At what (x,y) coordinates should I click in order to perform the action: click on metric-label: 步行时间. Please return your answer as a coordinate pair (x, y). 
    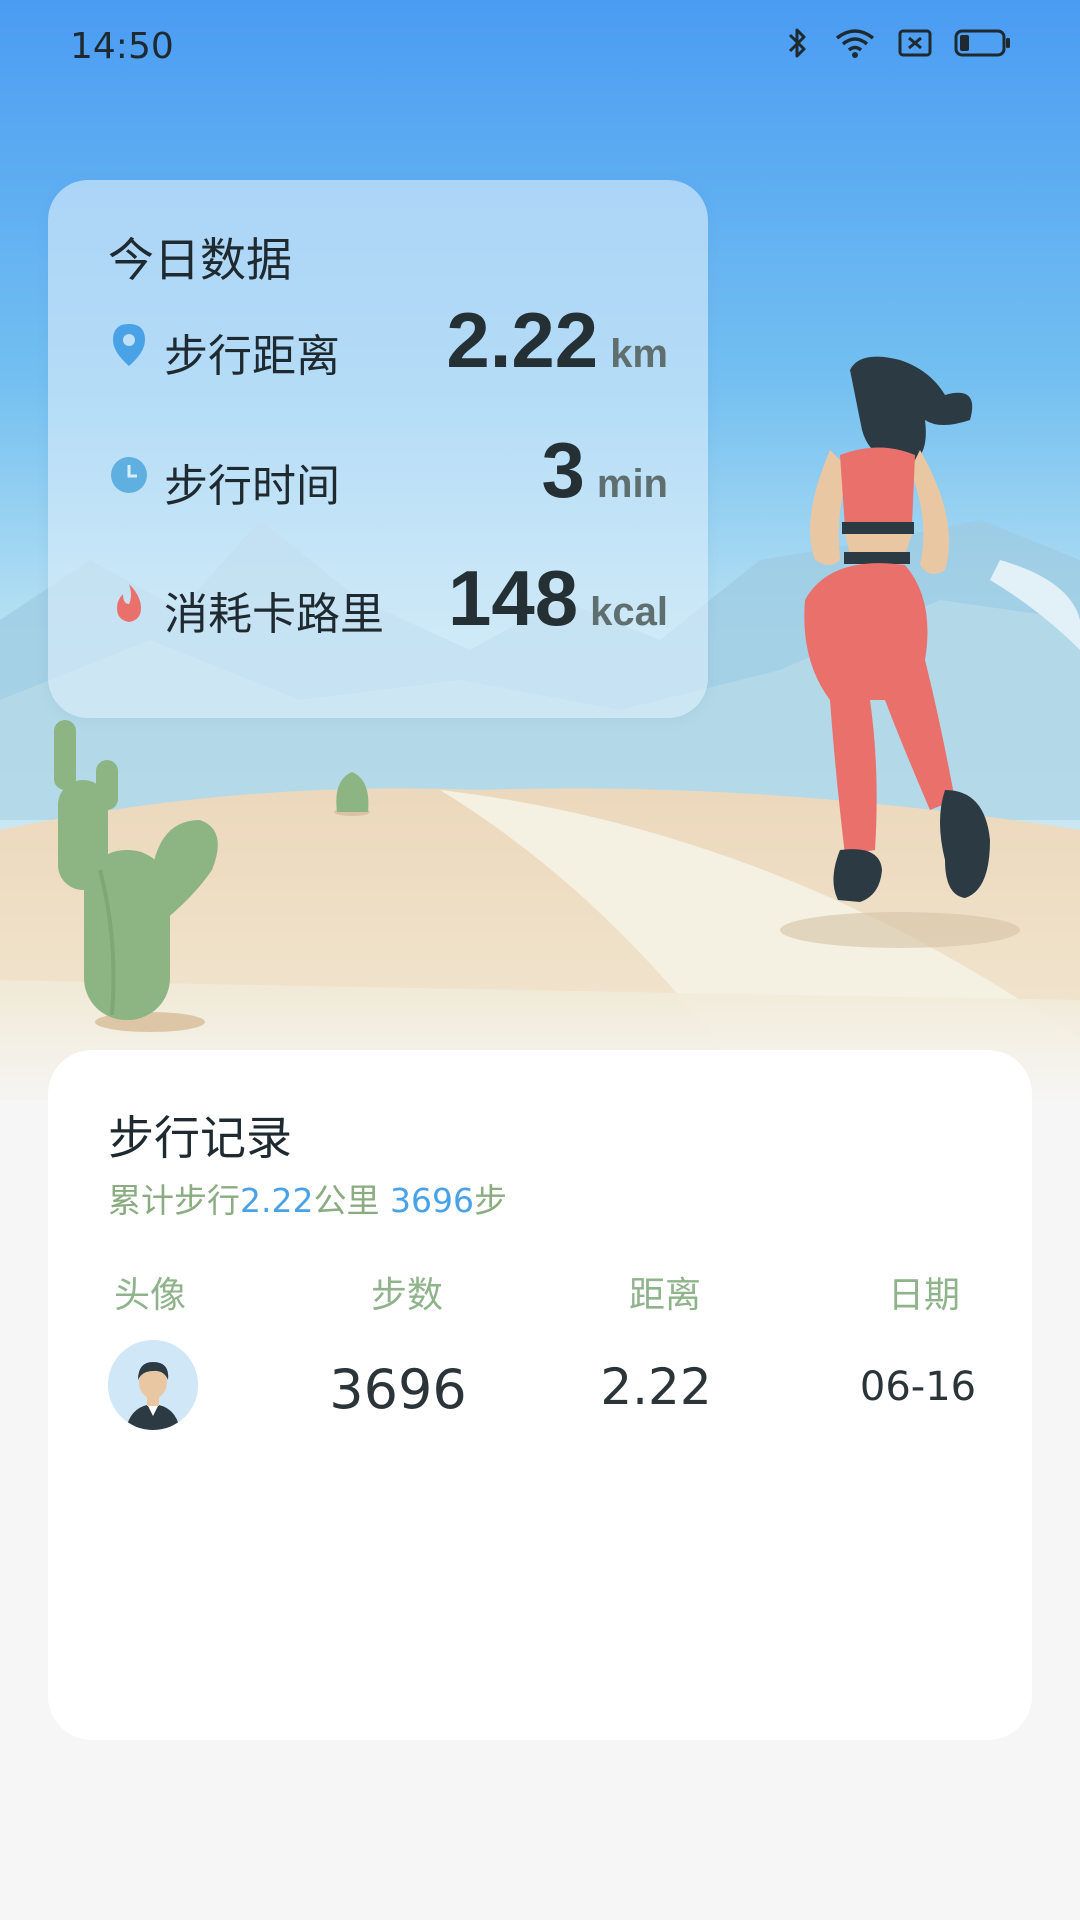
    Looking at the image, I should click on (252, 486).